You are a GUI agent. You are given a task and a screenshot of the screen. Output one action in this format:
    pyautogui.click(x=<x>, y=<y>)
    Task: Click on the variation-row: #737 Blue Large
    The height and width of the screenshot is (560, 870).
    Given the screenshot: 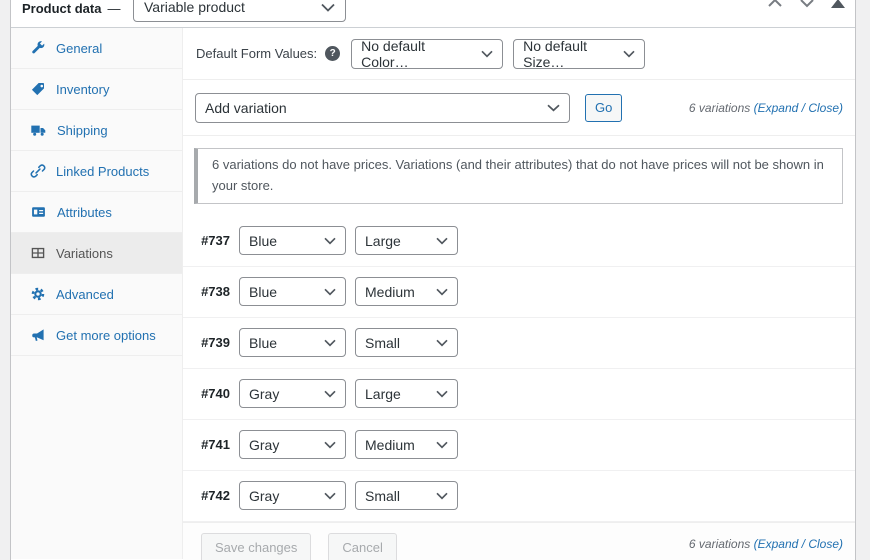 What is the action you would take?
    pyautogui.click(x=519, y=241)
    